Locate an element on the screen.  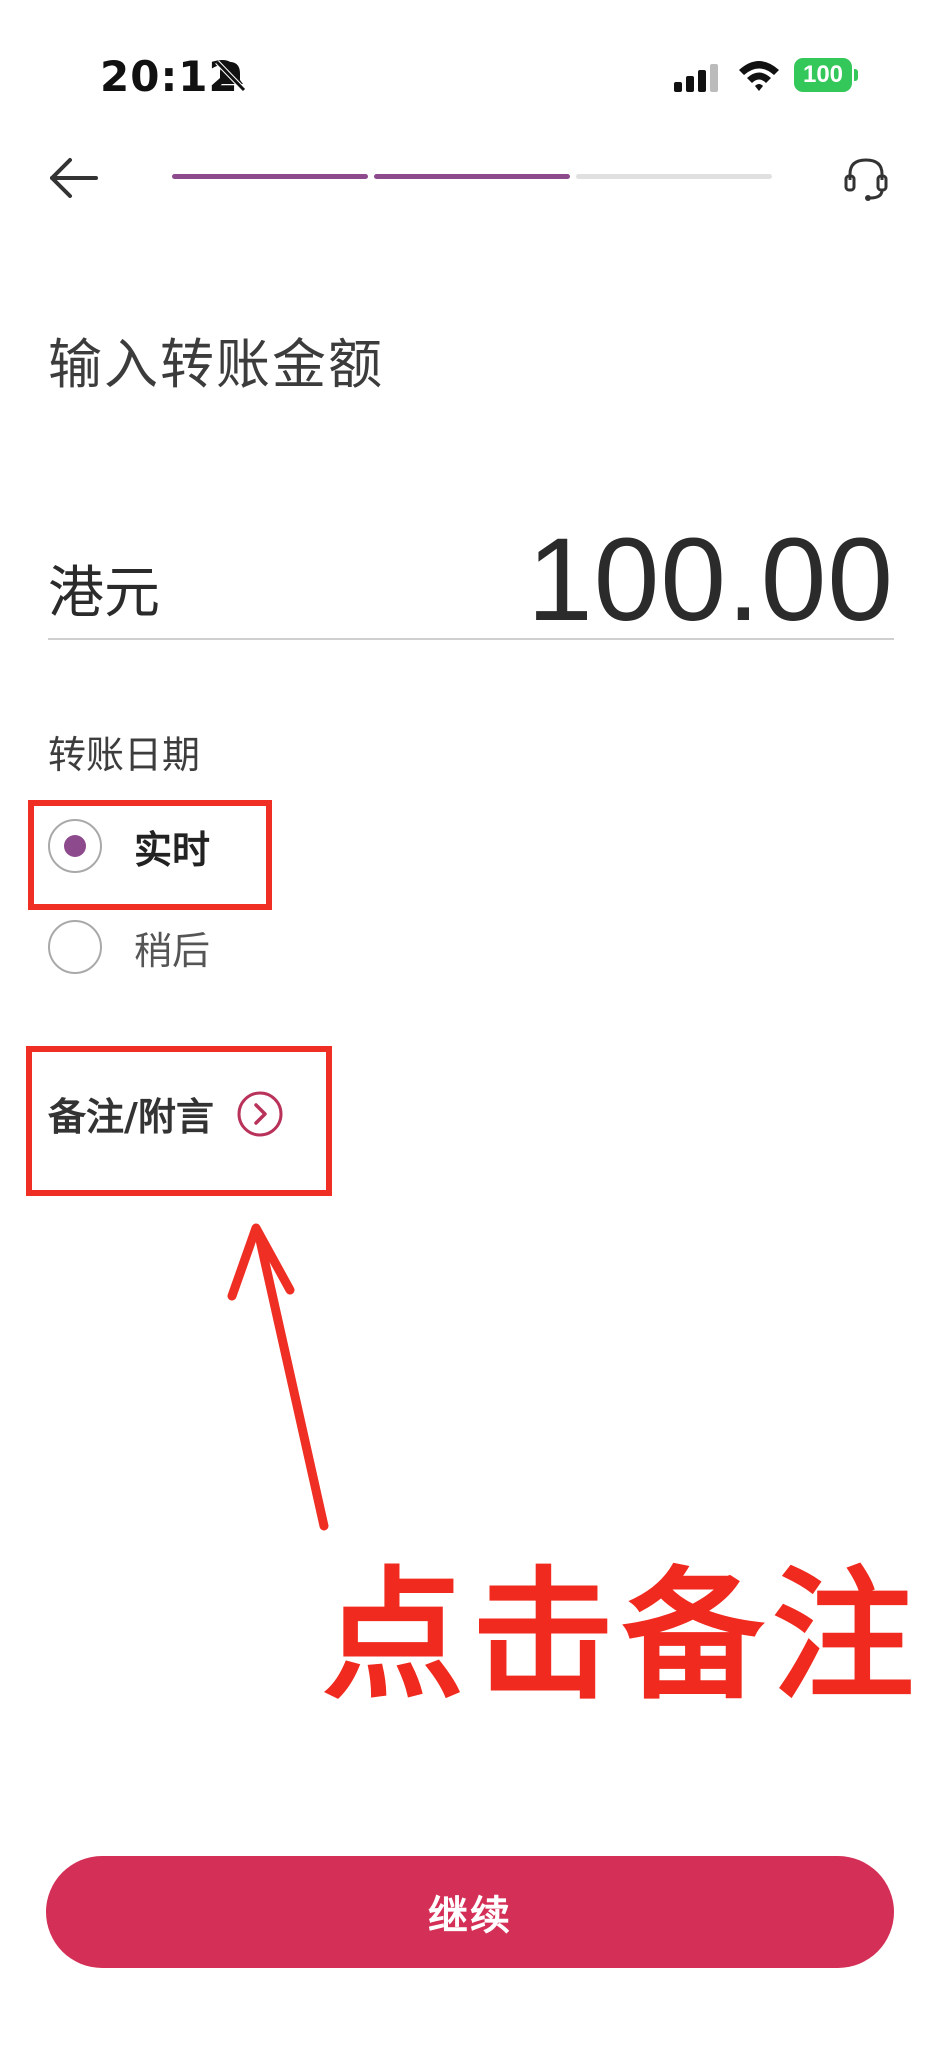
arrow-left-icon is located at coordinates (74, 178).